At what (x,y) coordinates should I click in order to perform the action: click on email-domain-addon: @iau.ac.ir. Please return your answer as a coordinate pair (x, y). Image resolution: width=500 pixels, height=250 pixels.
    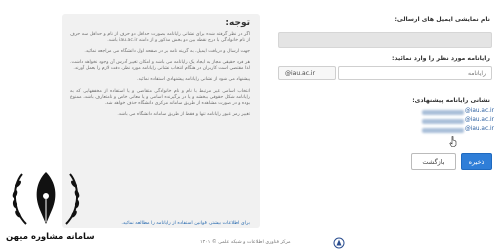
    Looking at the image, I should click on (307, 73).